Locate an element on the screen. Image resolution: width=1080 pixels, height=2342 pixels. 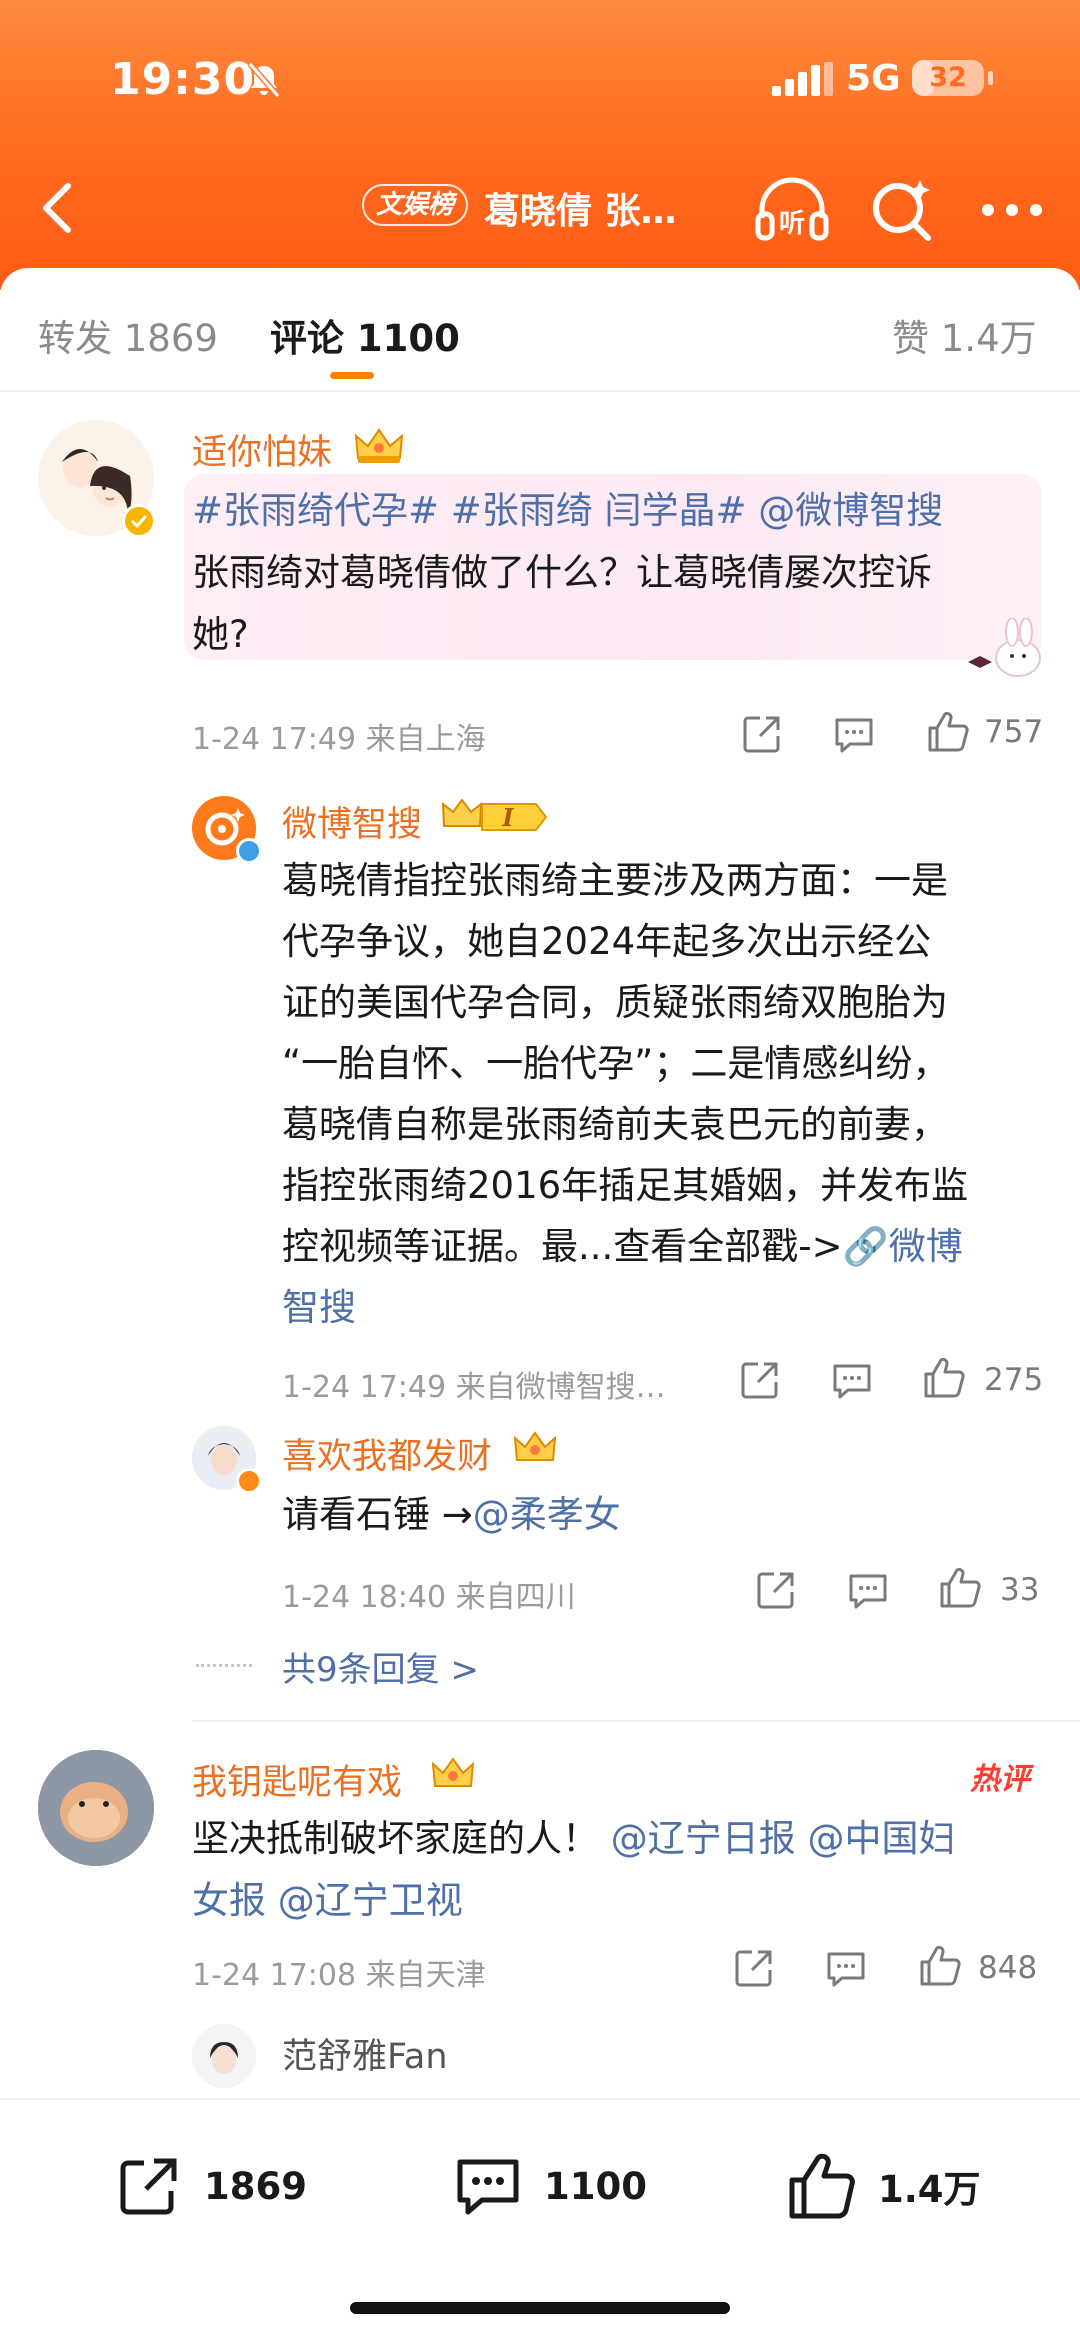
mention-links: @辽宁日报 @中国妇 is located at coordinates (783, 1838).